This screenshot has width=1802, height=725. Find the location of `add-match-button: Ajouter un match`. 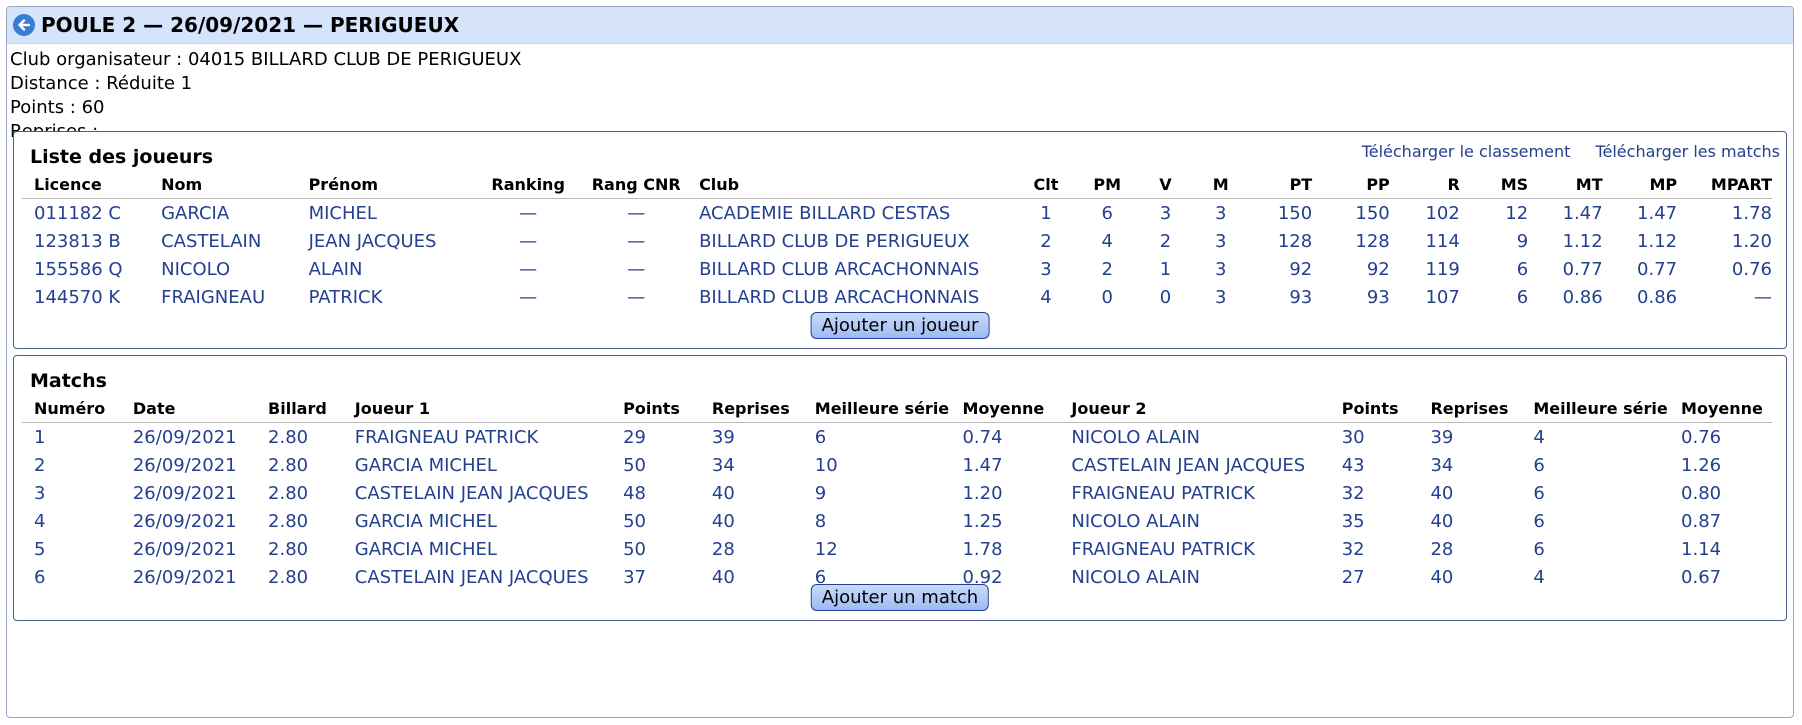

add-match-button: Ajouter un match is located at coordinates (900, 597).